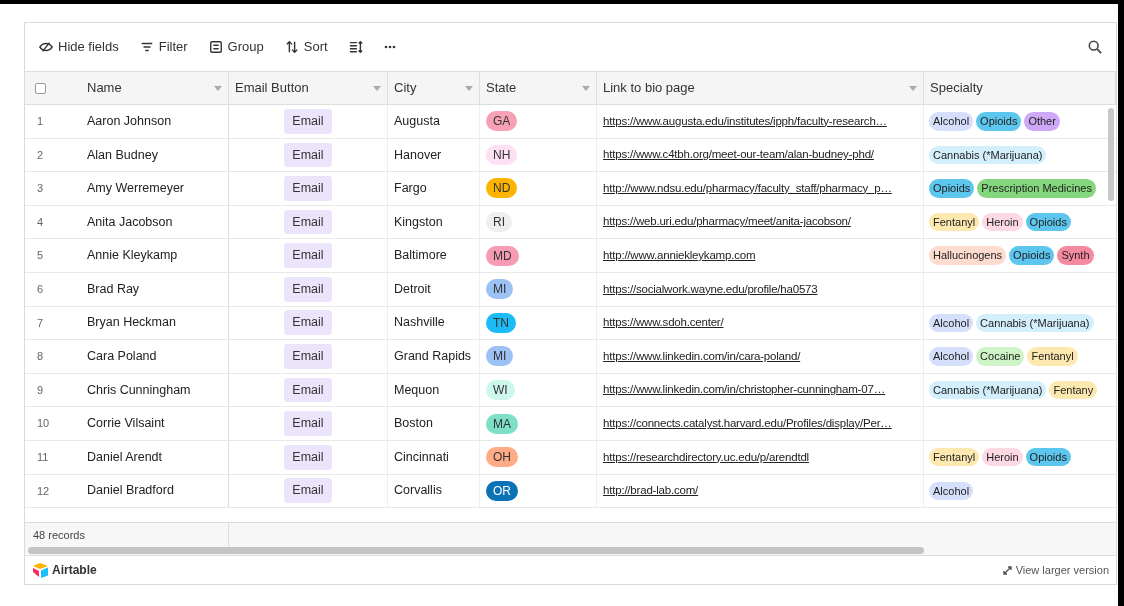 Image resolution: width=1124 pixels, height=606 pixels. Describe the element at coordinates (476, 550) in the screenshot. I see `horizontal-scrollbar` at that location.